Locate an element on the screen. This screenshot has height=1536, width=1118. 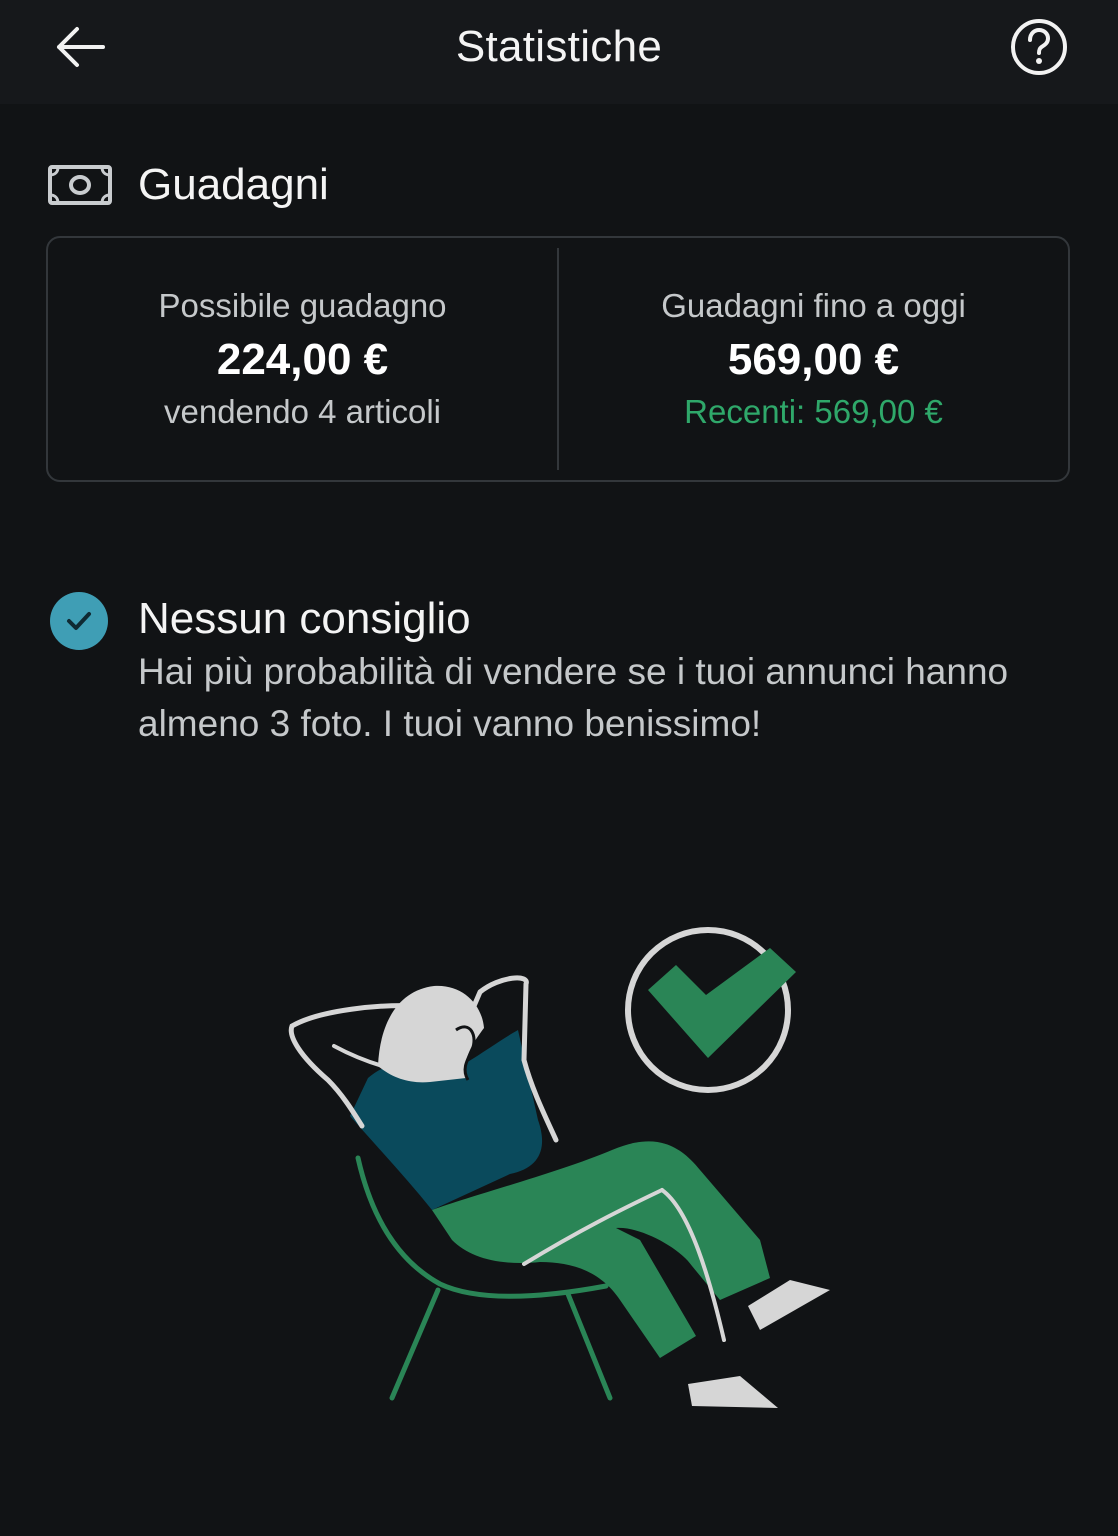
earnings-section-header: Guadagni is located at coordinates (188, 185).